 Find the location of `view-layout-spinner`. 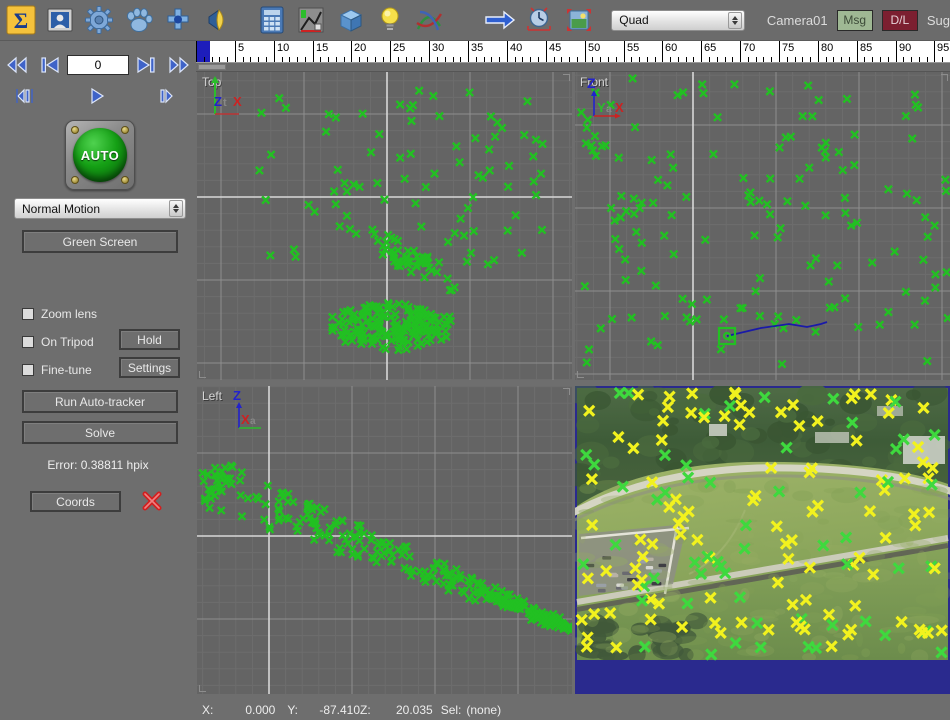

view-layout-spinner is located at coordinates (734, 20).